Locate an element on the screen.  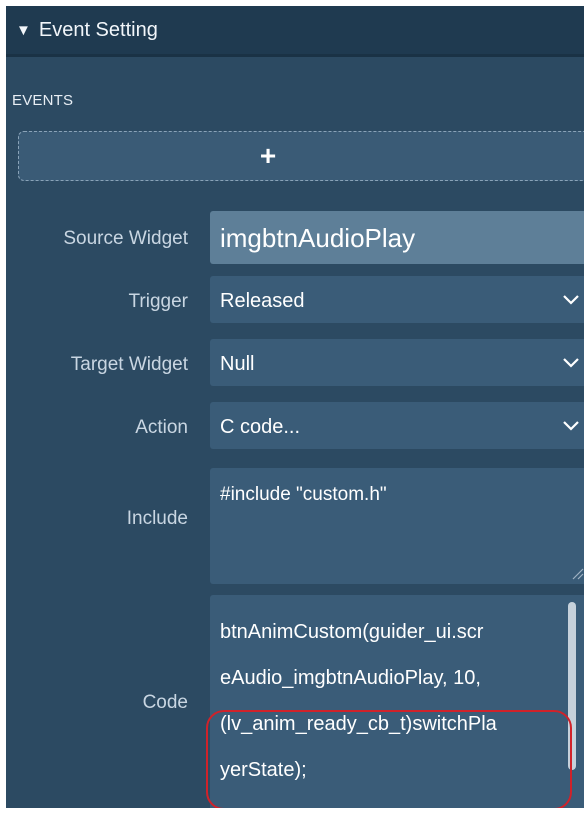
header-title: Event Setting is located at coordinates (98, 29).